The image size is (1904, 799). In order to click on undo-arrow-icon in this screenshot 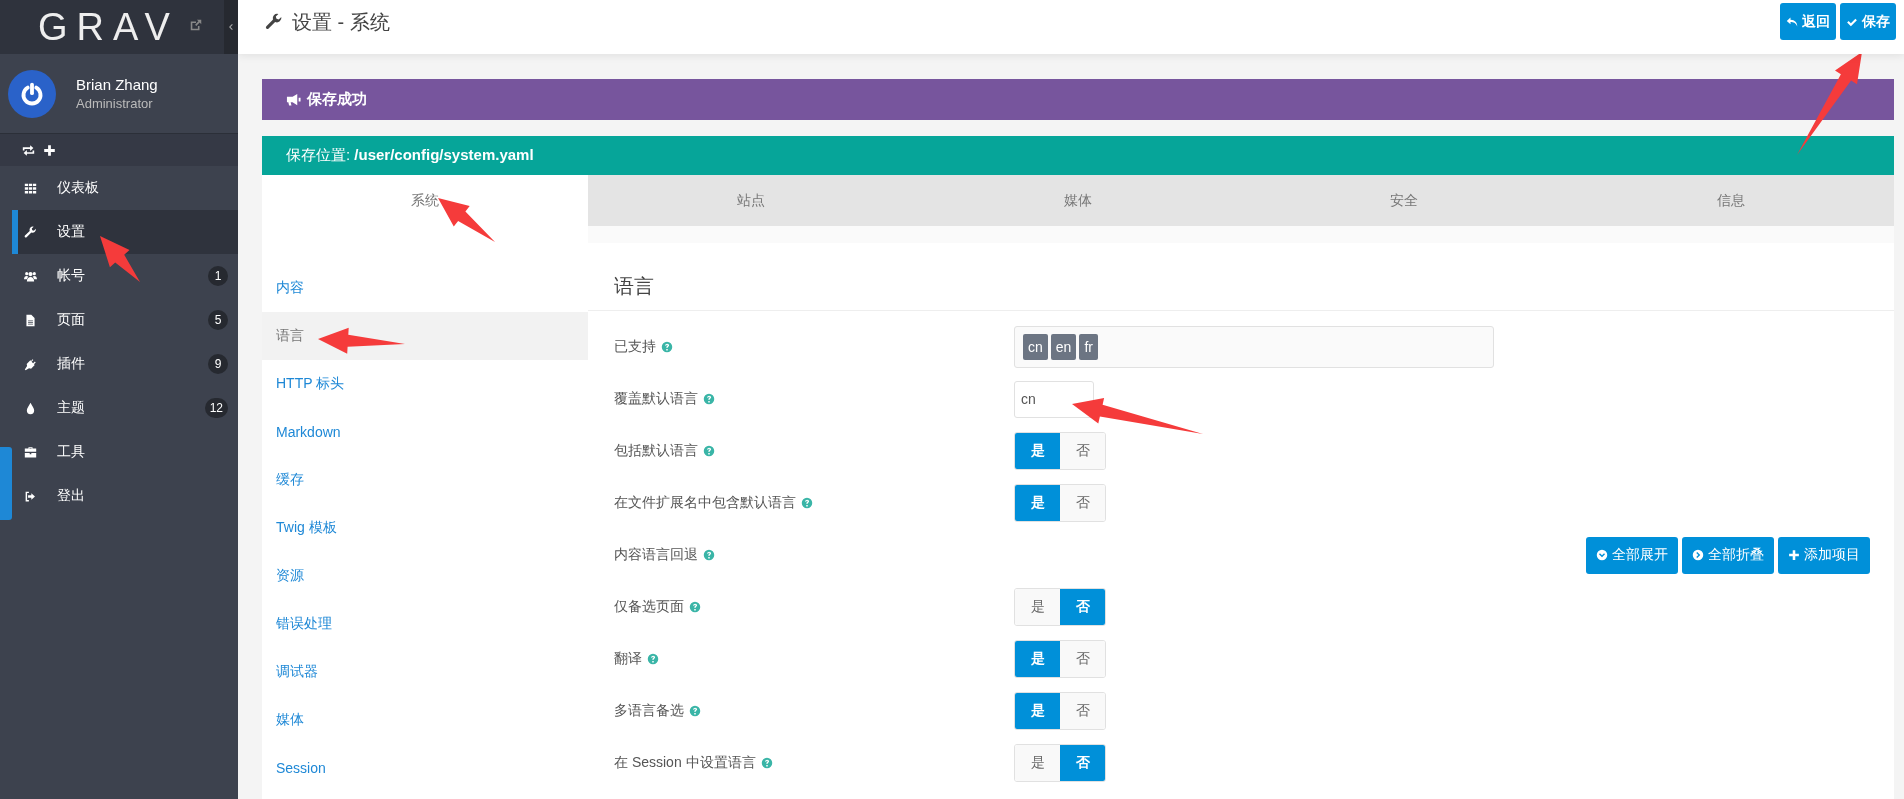, I will do `click(1792, 21)`.